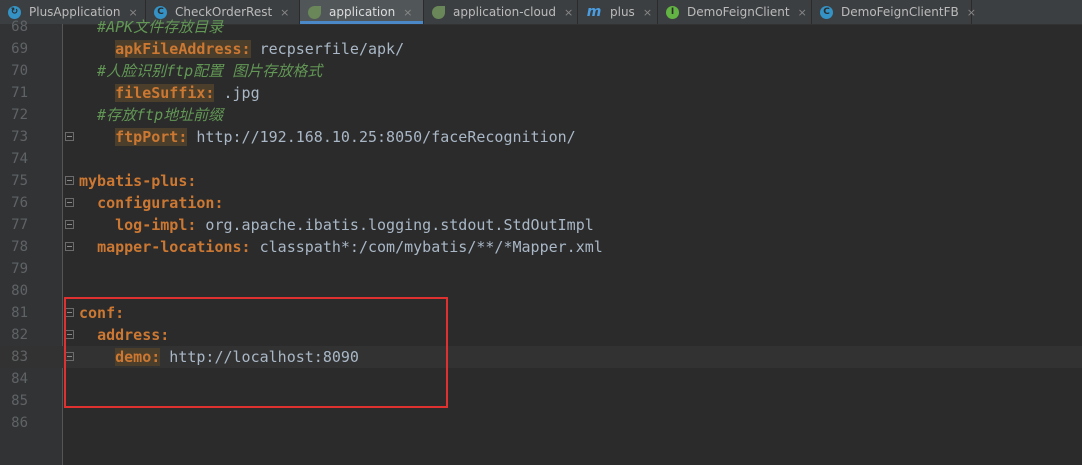  What do you see at coordinates (19, 313) in the screenshot?
I see `line-number: 81` at bounding box center [19, 313].